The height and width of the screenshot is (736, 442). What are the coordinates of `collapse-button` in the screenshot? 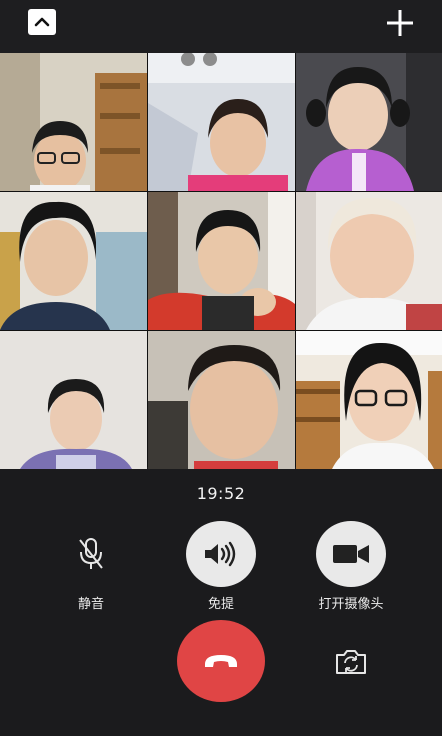 It's located at (42, 22).